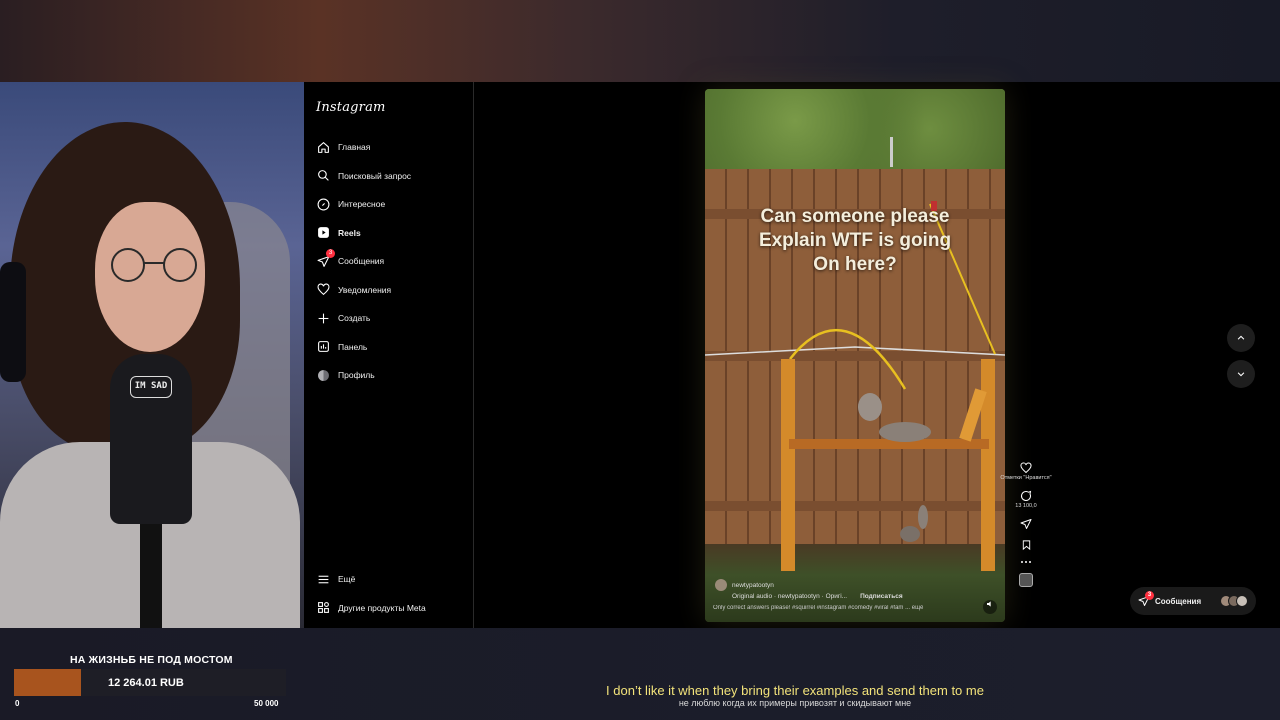 Image resolution: width=1280 pixels, height=720 pixels. Describe the element at coordinates (1026, 478) in the screenshot. I see `like-label: Отметки "Нравится"` at that location.